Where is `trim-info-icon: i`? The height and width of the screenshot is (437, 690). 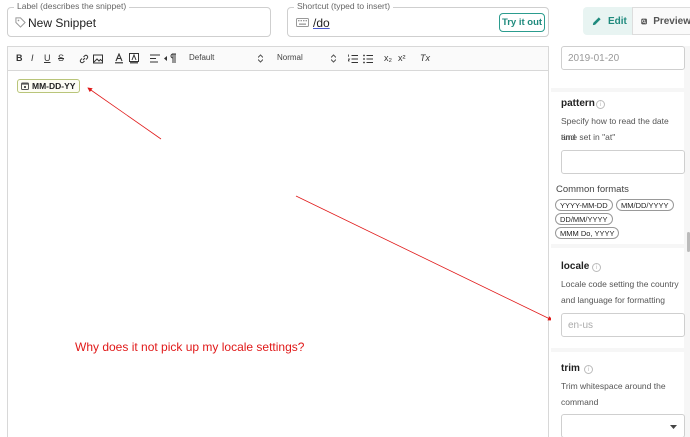
trim-info-icon: i is located at coordinates (588, 369).